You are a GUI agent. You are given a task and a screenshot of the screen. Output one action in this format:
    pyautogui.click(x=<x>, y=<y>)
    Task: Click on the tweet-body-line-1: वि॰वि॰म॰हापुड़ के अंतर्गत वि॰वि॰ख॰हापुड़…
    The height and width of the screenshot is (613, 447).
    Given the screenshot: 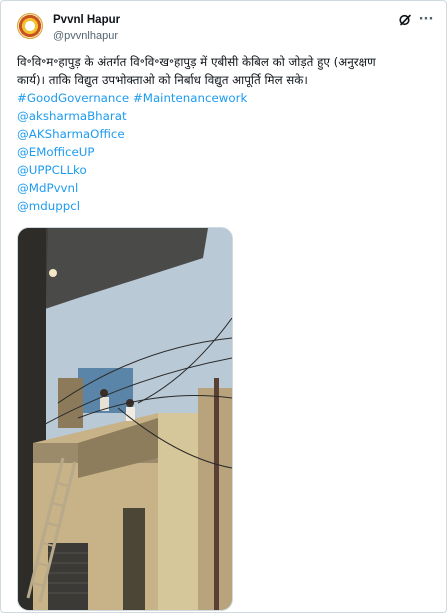 What is the action you would take?
    pyautogui.click(x=196, y=62)
    